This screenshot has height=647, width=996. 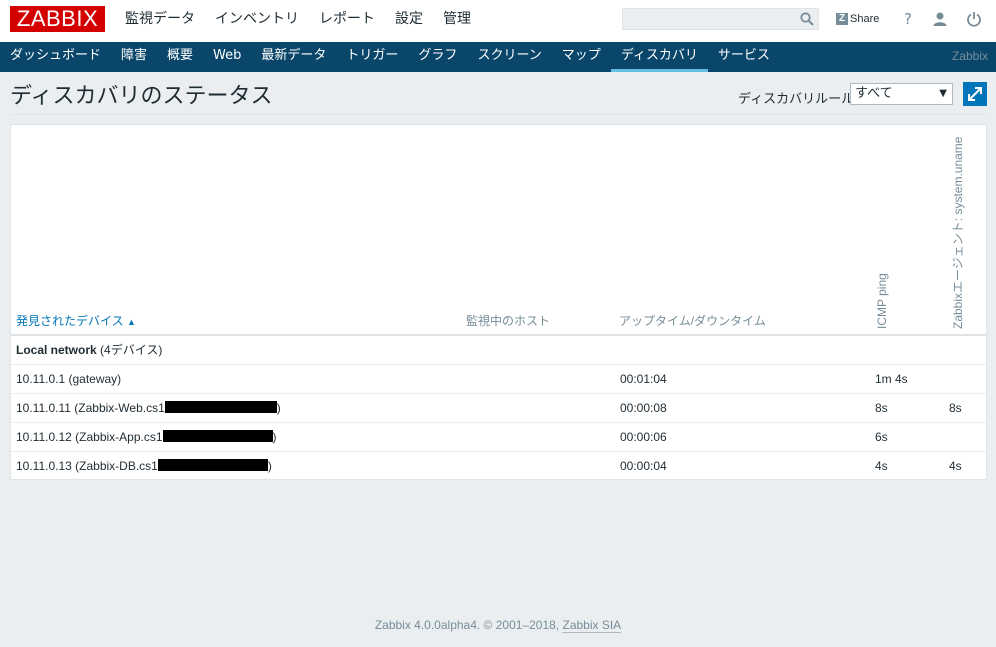 I want to click on main-menu: 監視データ インベントリ レポート 設定 管理, so click(x=298, y=21).